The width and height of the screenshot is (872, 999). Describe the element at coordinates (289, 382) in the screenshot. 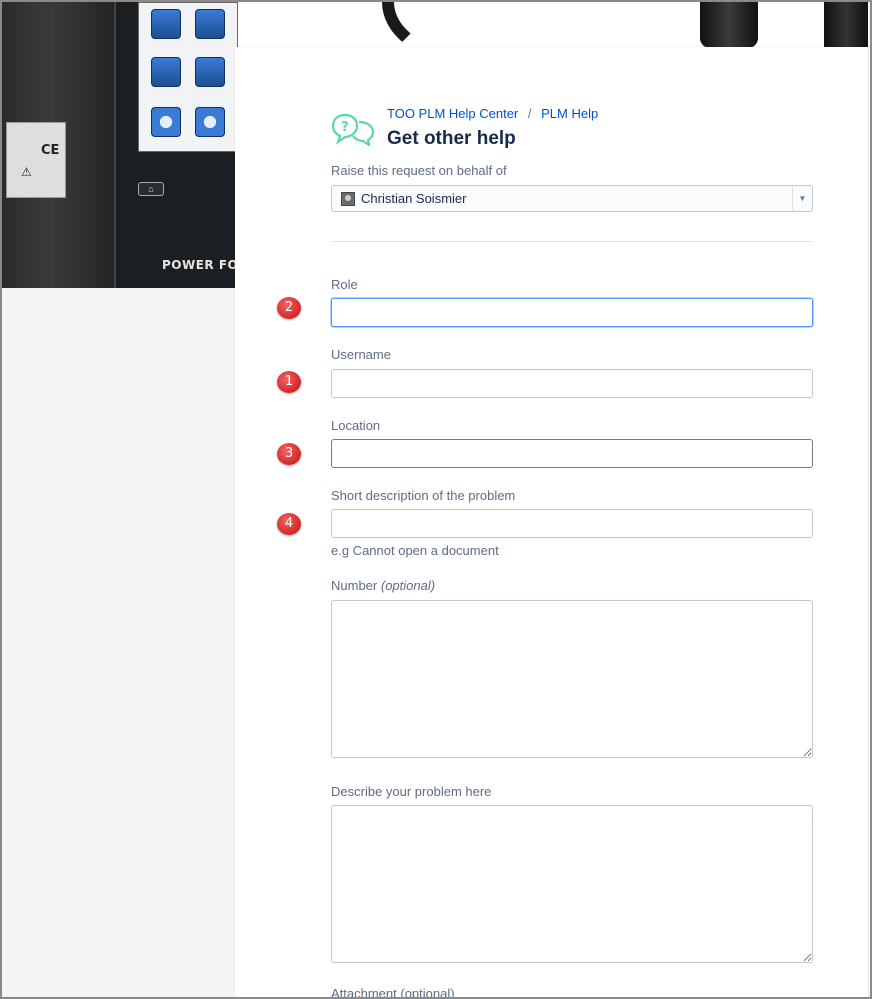

I see `annotation-marker-1: 1` at that location.